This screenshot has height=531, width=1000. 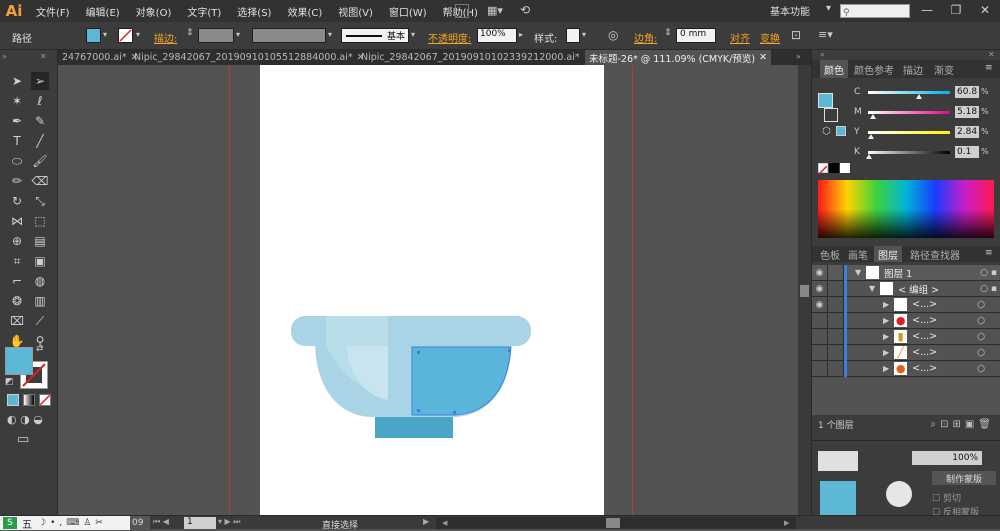 I want to click on channel-value-y: 2.84, so click(x=967, y=132).